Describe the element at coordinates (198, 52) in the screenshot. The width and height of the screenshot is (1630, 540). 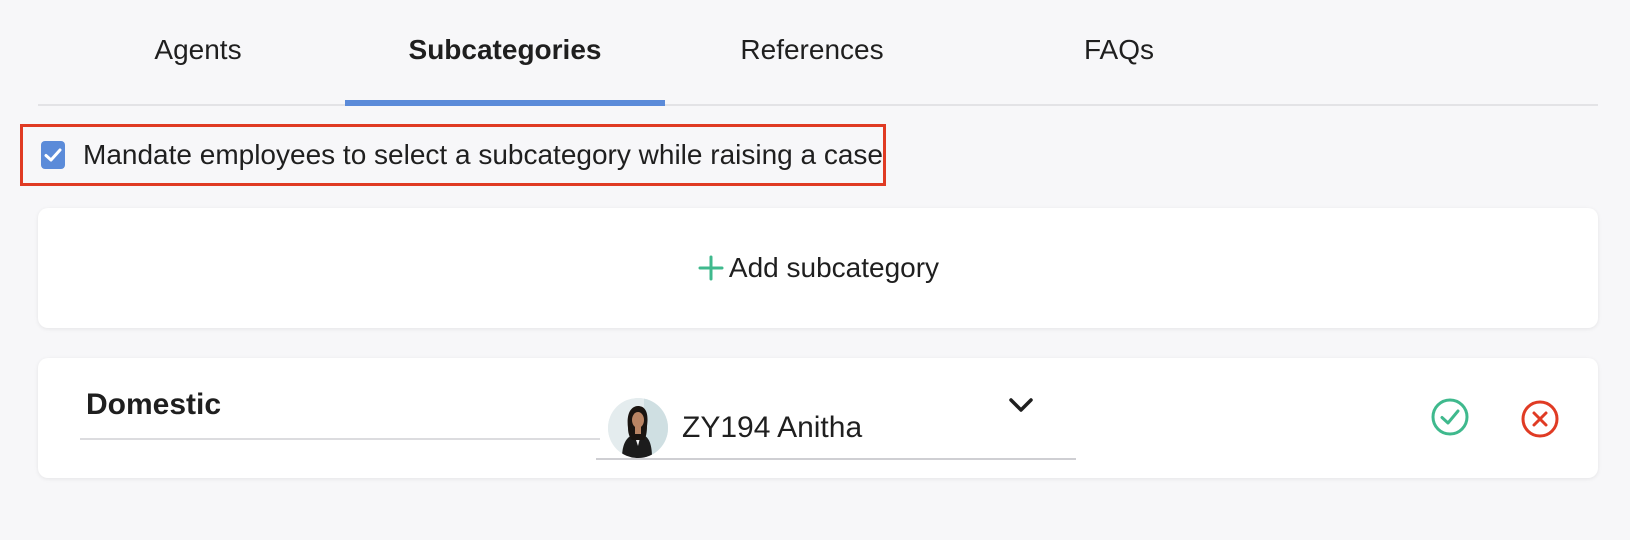
I see `tab-agents: Agents` at that location.